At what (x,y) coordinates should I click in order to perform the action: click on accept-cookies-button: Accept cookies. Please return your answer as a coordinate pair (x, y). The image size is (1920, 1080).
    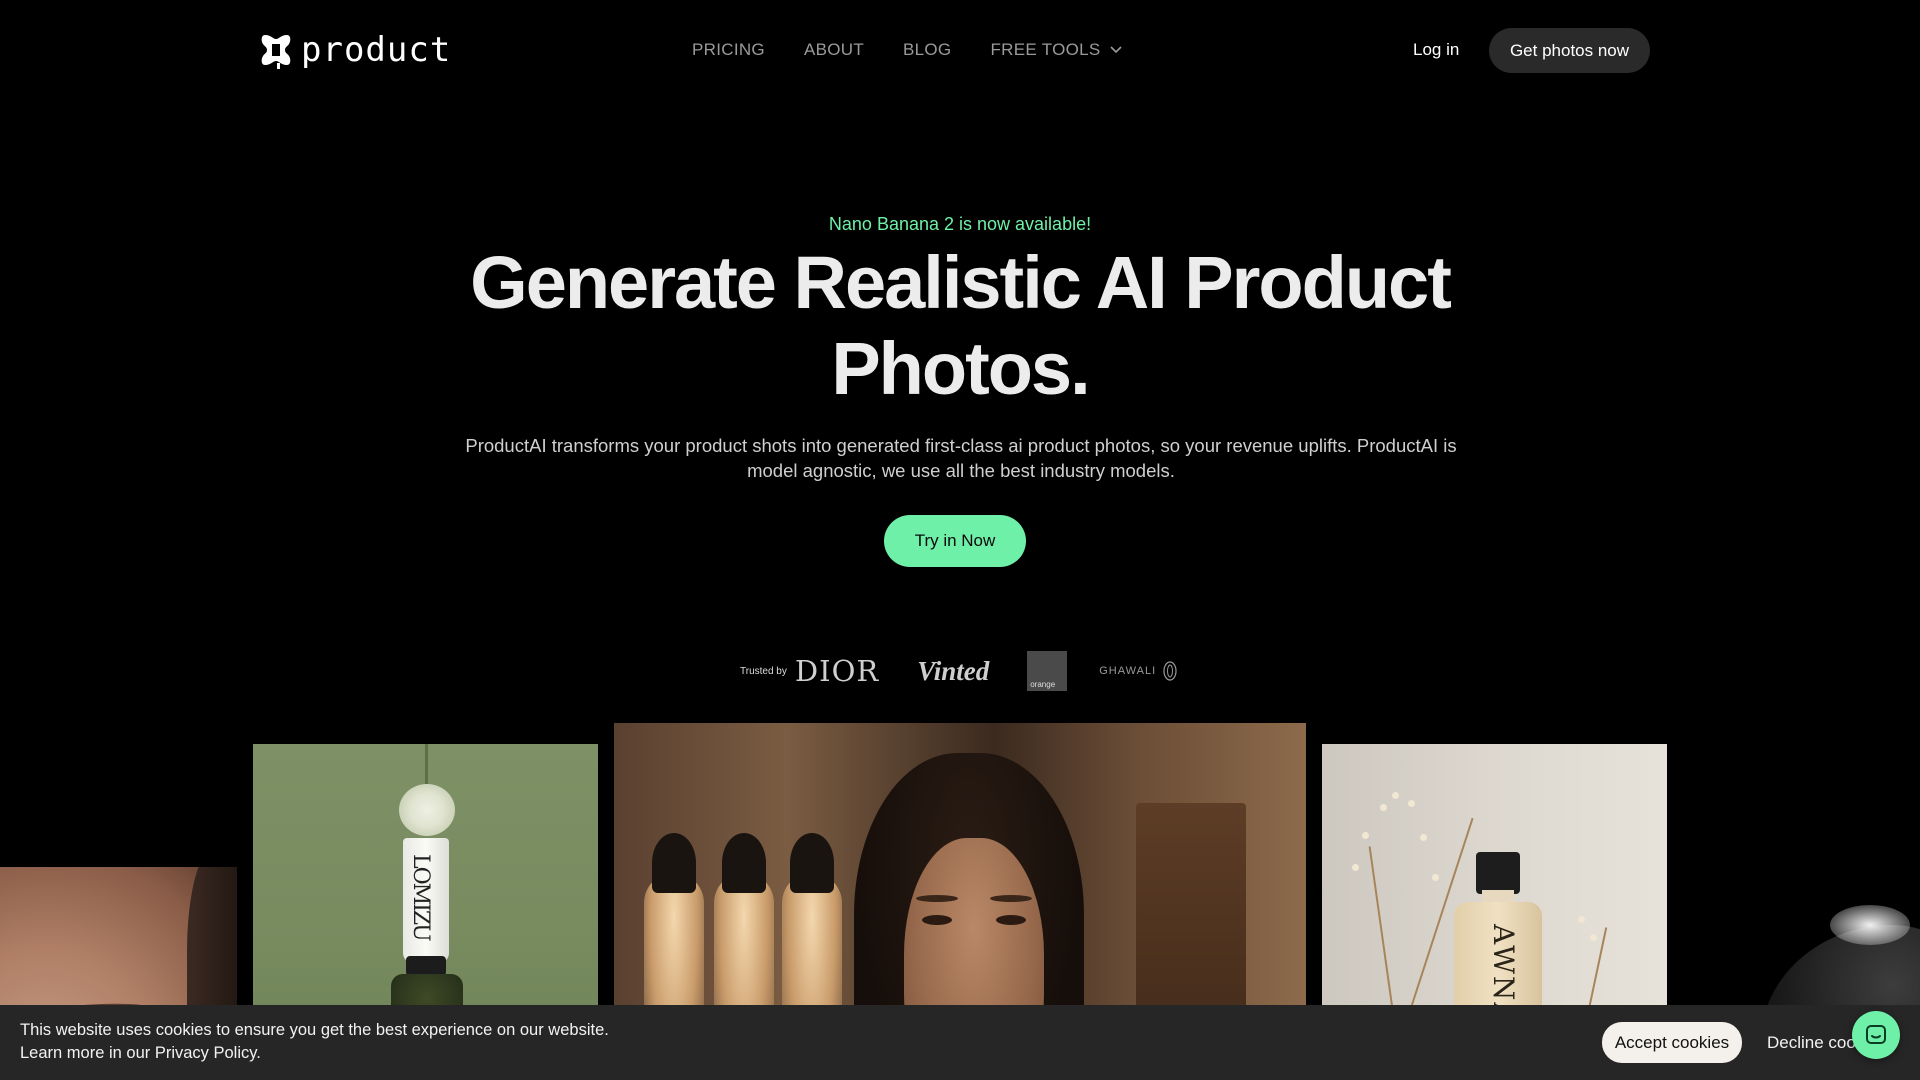
    Looking at the image, I should click on (1672, 1042).